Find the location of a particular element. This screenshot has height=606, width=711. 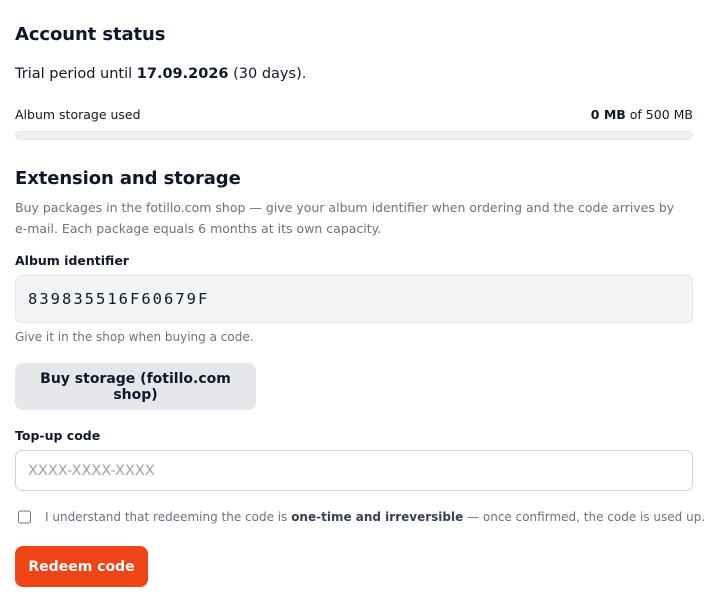

confirm-prefix: I understand that redeeming the code is is located at coordinates (168, 517).